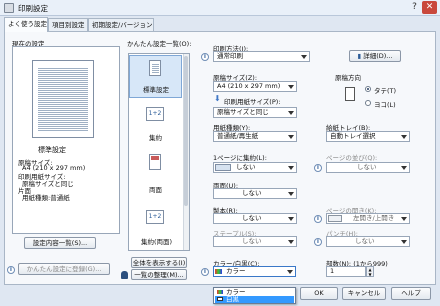 Image resolution: width=440 pixels, height=306 pixels. I want to click on page-order-label: ページの並び(Q):, so click(352, 158).